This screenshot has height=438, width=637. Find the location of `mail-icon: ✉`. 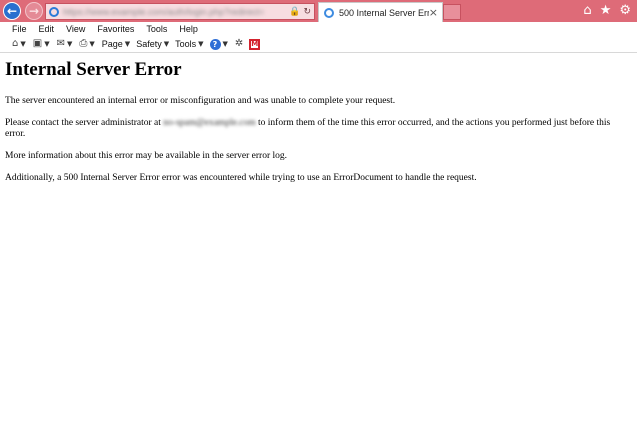

mail-icon: ✉ is located at coordinates (61, 44).